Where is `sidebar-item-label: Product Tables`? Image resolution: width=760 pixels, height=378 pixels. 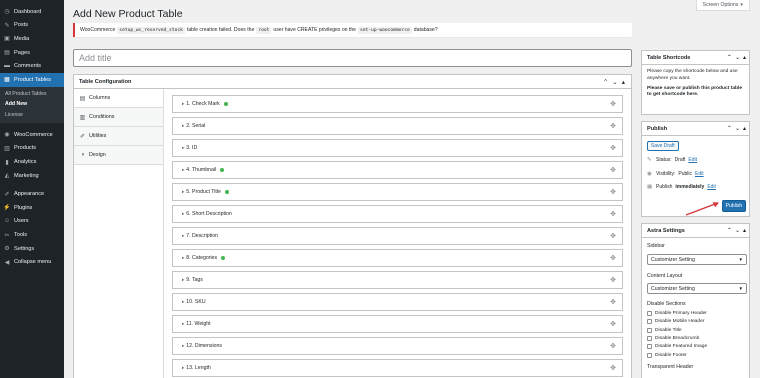
sidebar-item-label: Product Tables is located at coordinates (32, 79).